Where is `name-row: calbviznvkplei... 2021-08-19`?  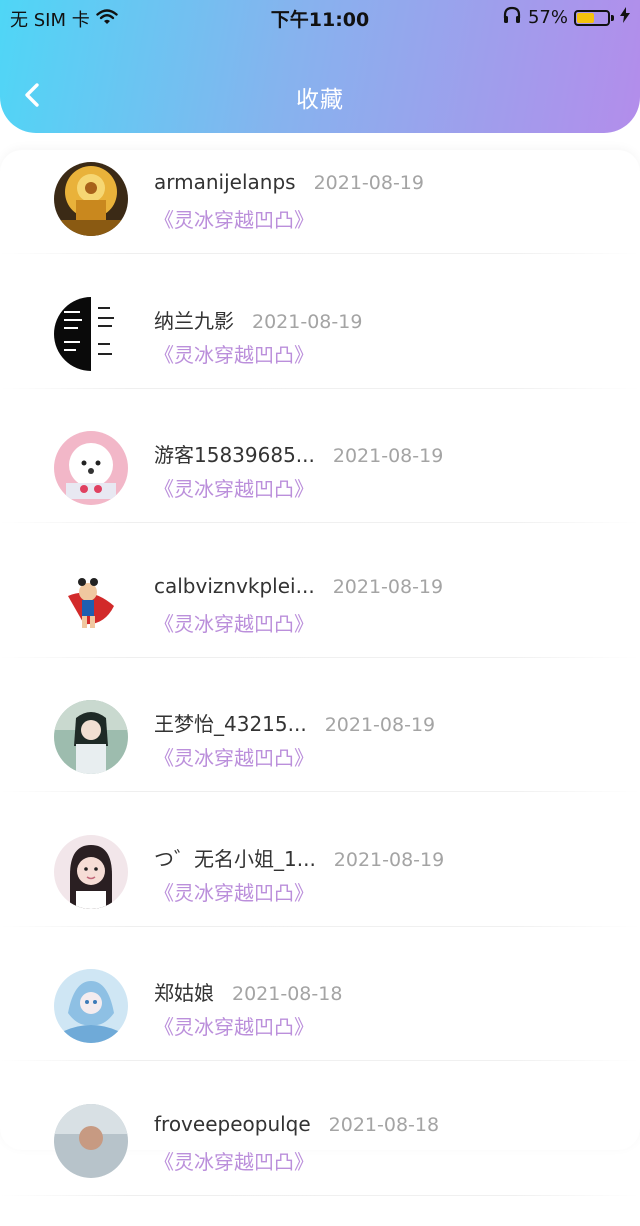
name-row: calbviznvkplei... 2021-08-19 is located at coordinates (298, 586).